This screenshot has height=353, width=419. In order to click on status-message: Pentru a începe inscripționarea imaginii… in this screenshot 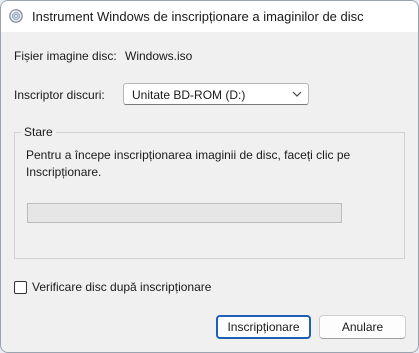, I will do `click(188, 163)`.